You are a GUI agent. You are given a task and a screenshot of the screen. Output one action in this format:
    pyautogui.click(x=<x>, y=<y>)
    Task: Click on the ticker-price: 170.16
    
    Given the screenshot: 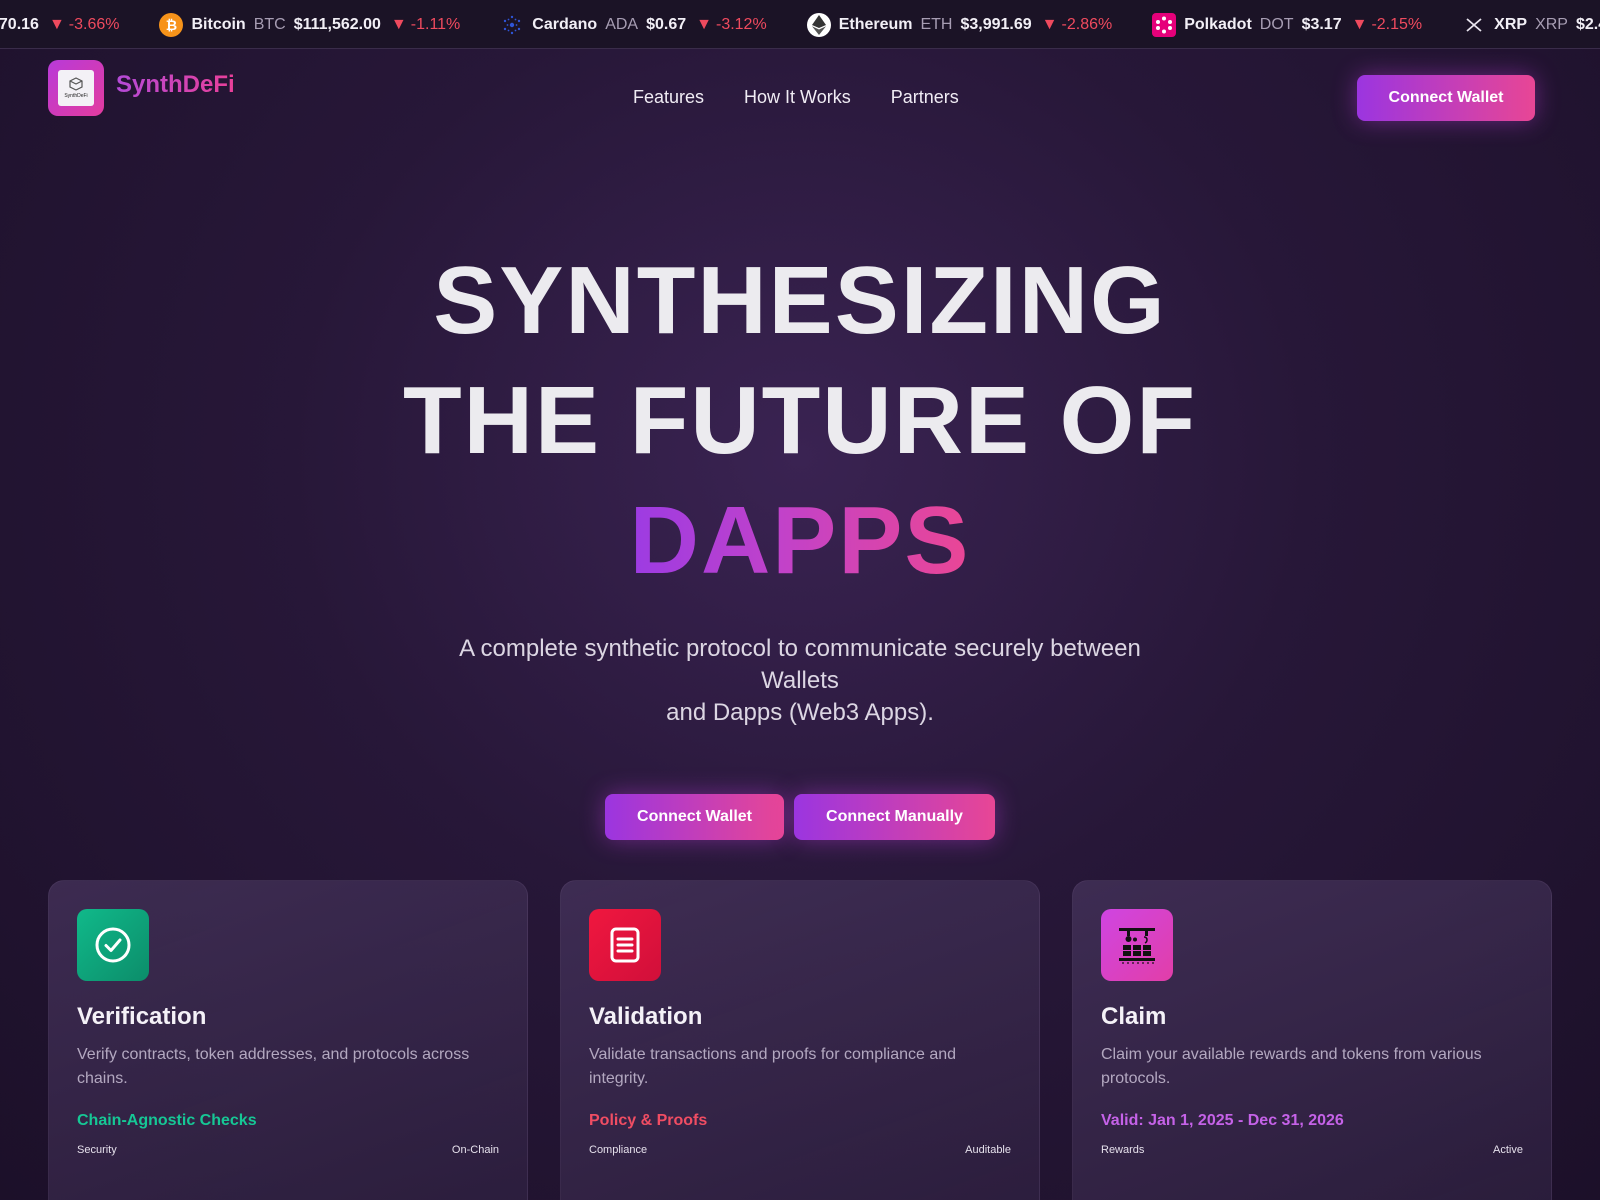 What is the action you would take?
    pyautogui.click(x=19, y=24)
    